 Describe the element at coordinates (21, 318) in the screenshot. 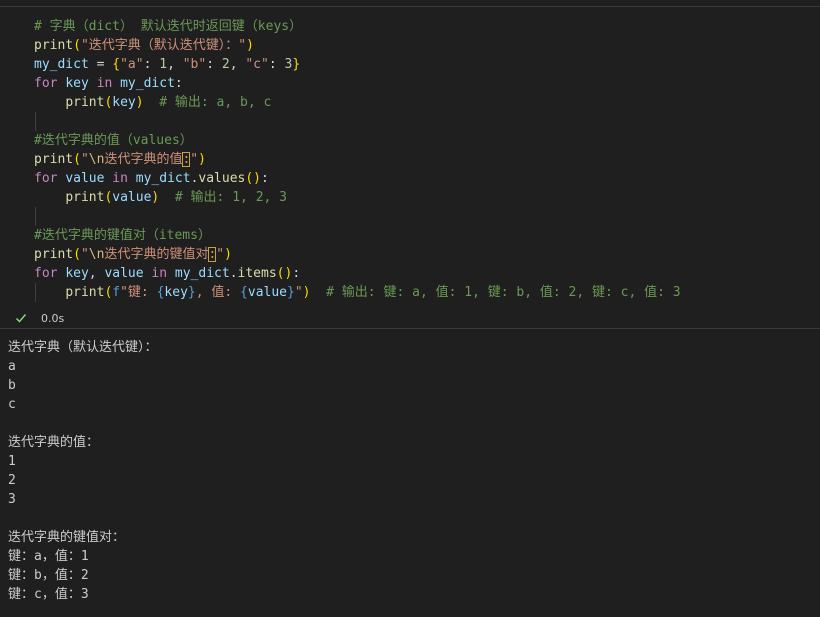

I see `check-icon` at that location.